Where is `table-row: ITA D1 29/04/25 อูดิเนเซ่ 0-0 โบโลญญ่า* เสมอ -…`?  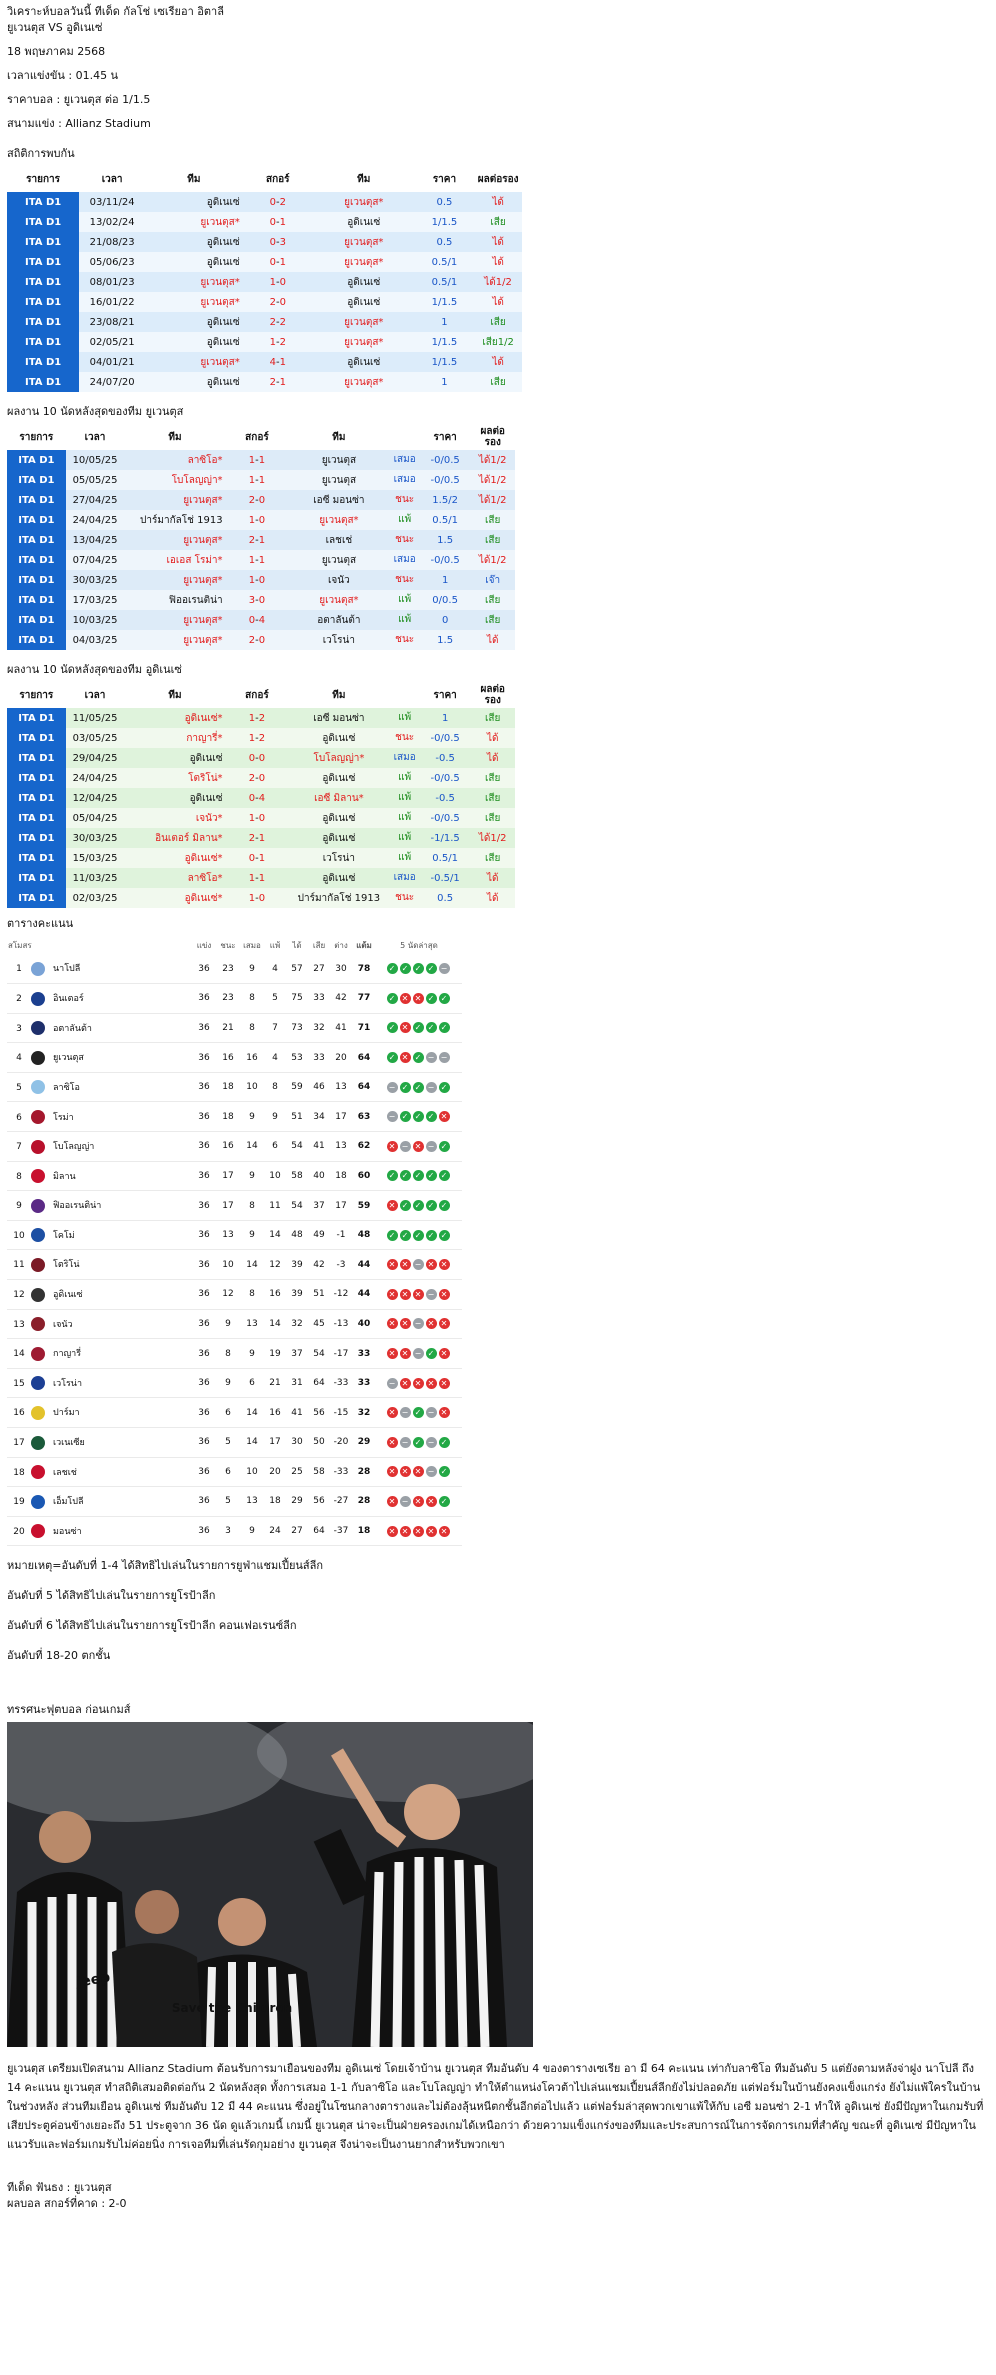 table-row: ITA D1 29/04/25 อูดิเนเซ่ 0-0 โบโลญญ่า* เสมอ -… is located at coordinates (261, 758).